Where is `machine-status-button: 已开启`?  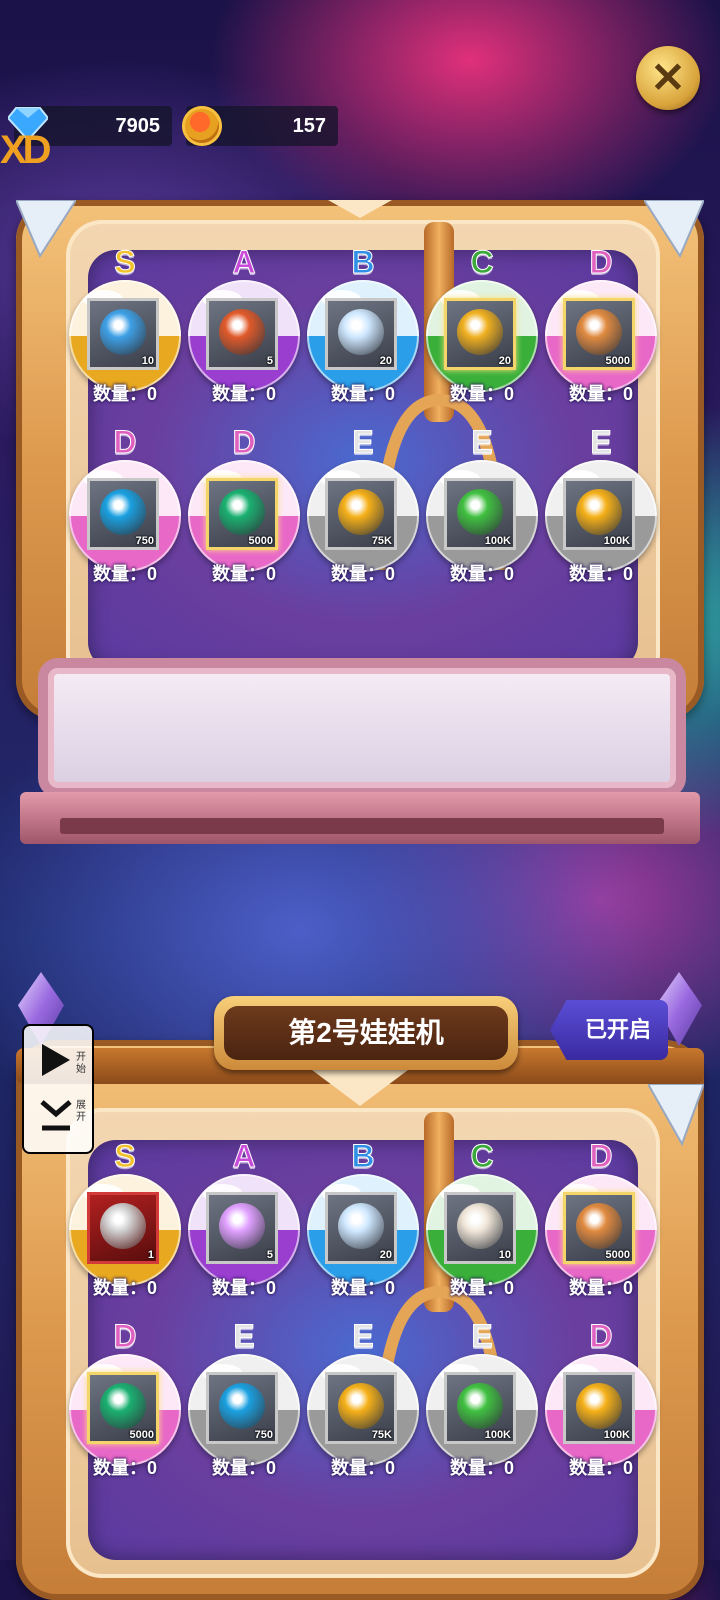
machine-status-button: 已开启 is located at coordinates (609, 1030).